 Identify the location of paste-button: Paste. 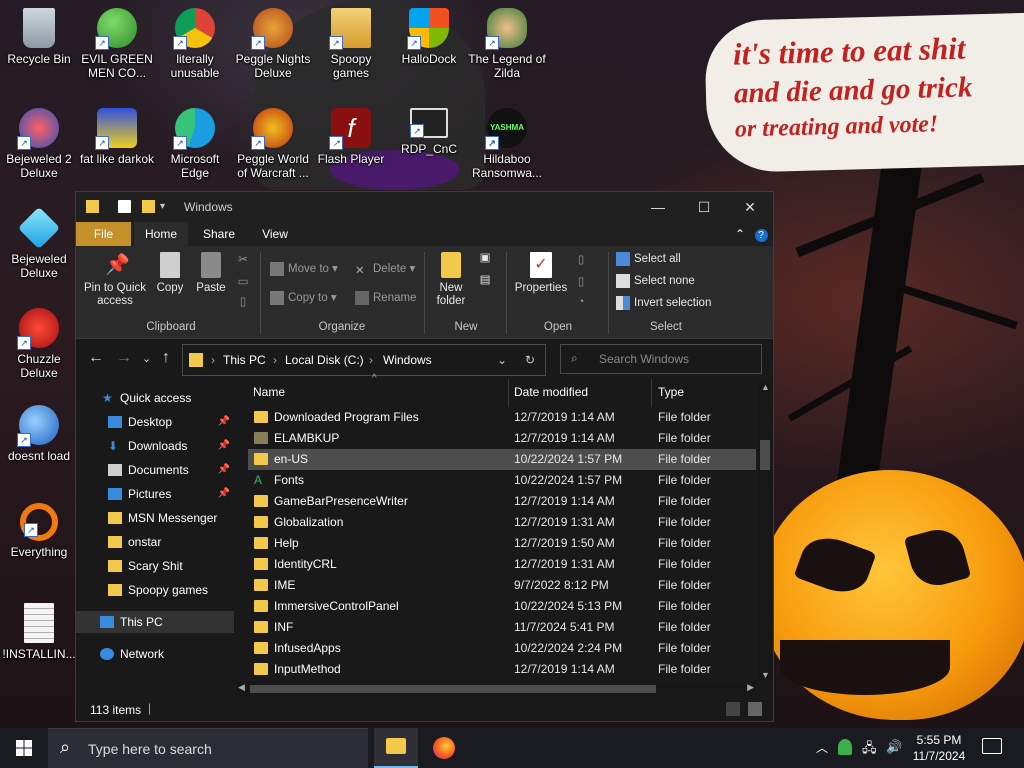
(211, 273).